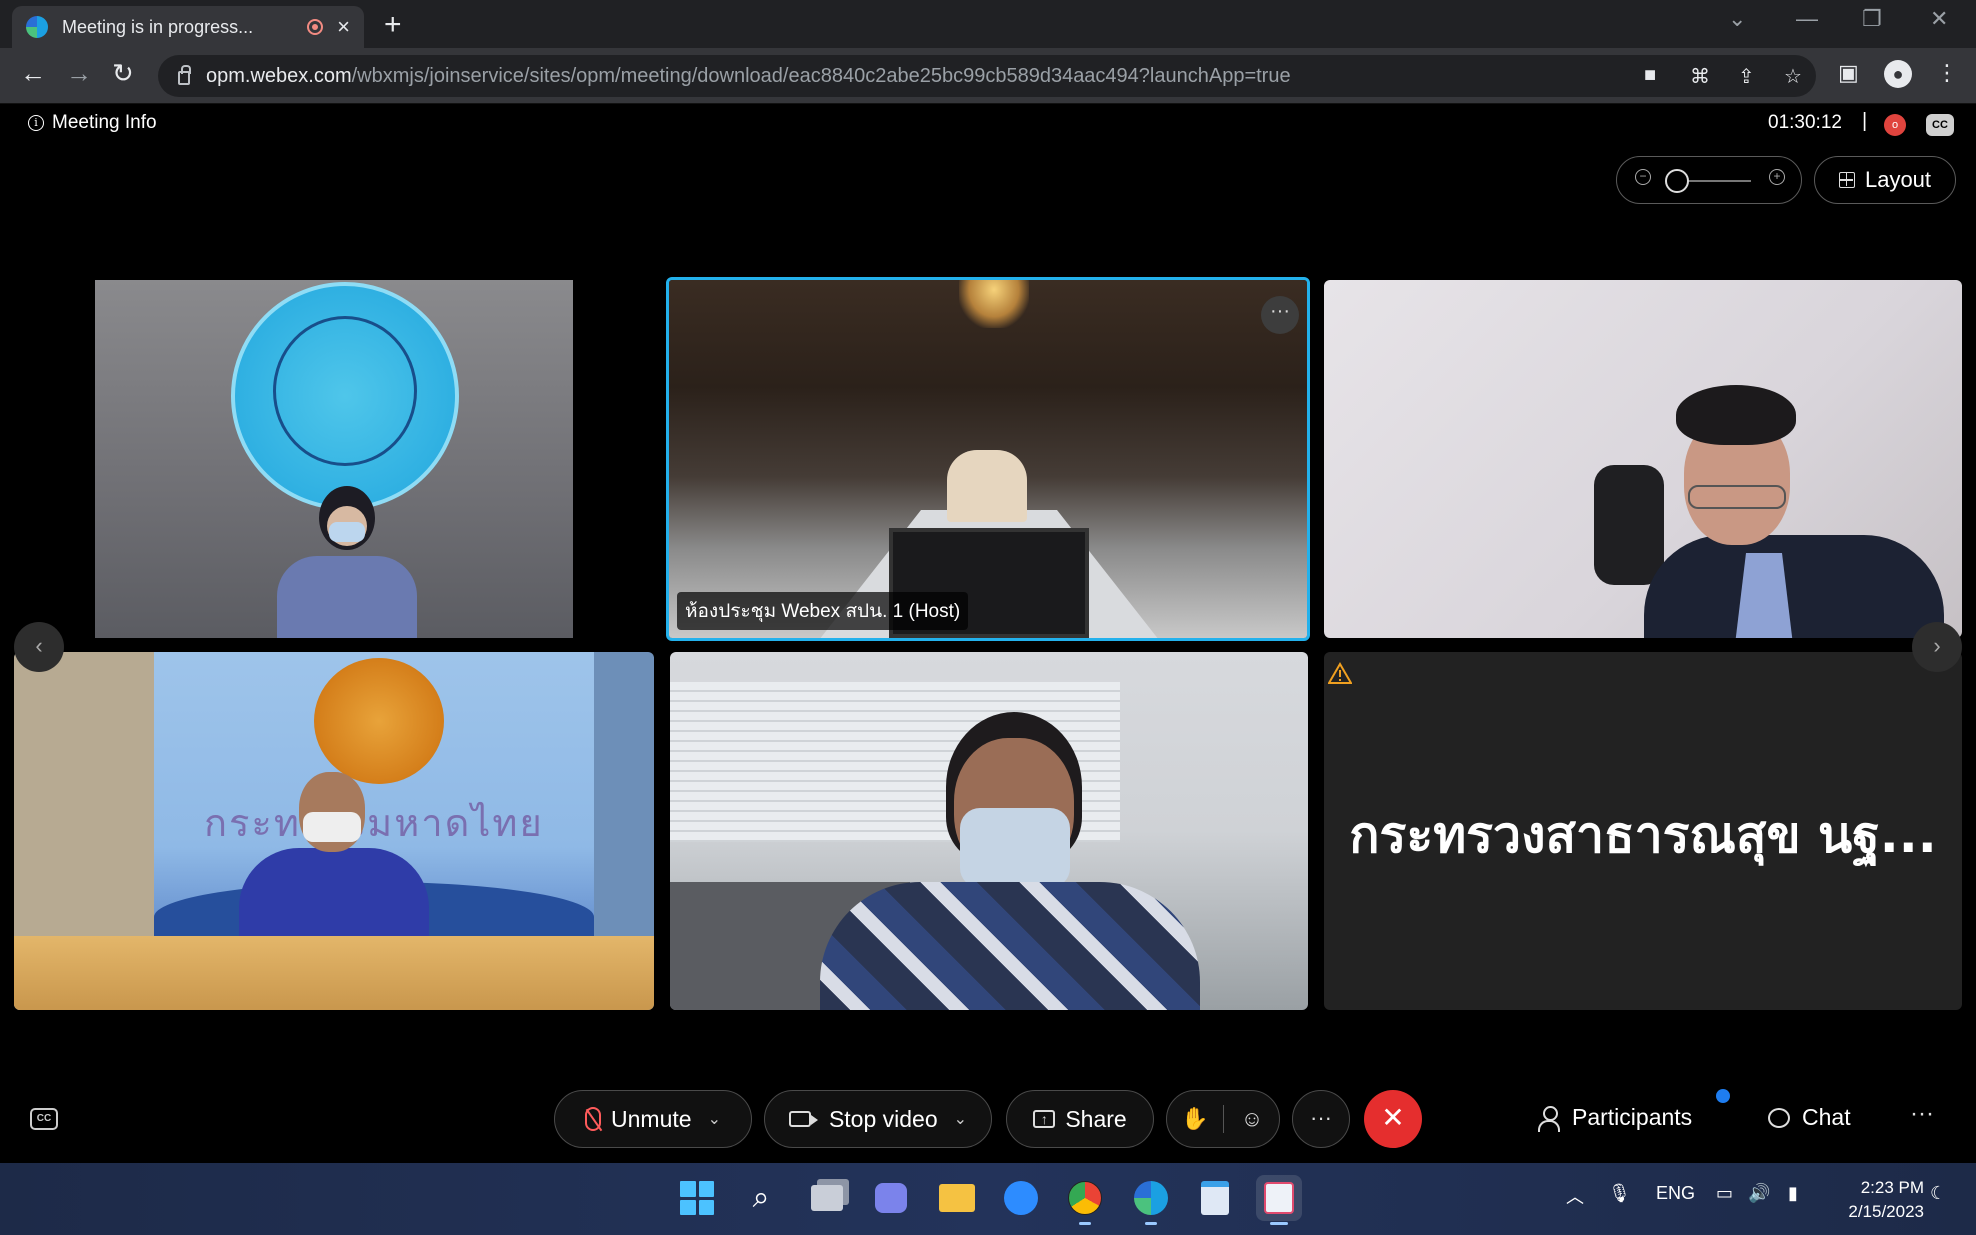 This screenshot has width=1976, height=1235. Describe the element at coordinates (891, 1198) in the screenshot. I see `teams-chat-icon` at that location.